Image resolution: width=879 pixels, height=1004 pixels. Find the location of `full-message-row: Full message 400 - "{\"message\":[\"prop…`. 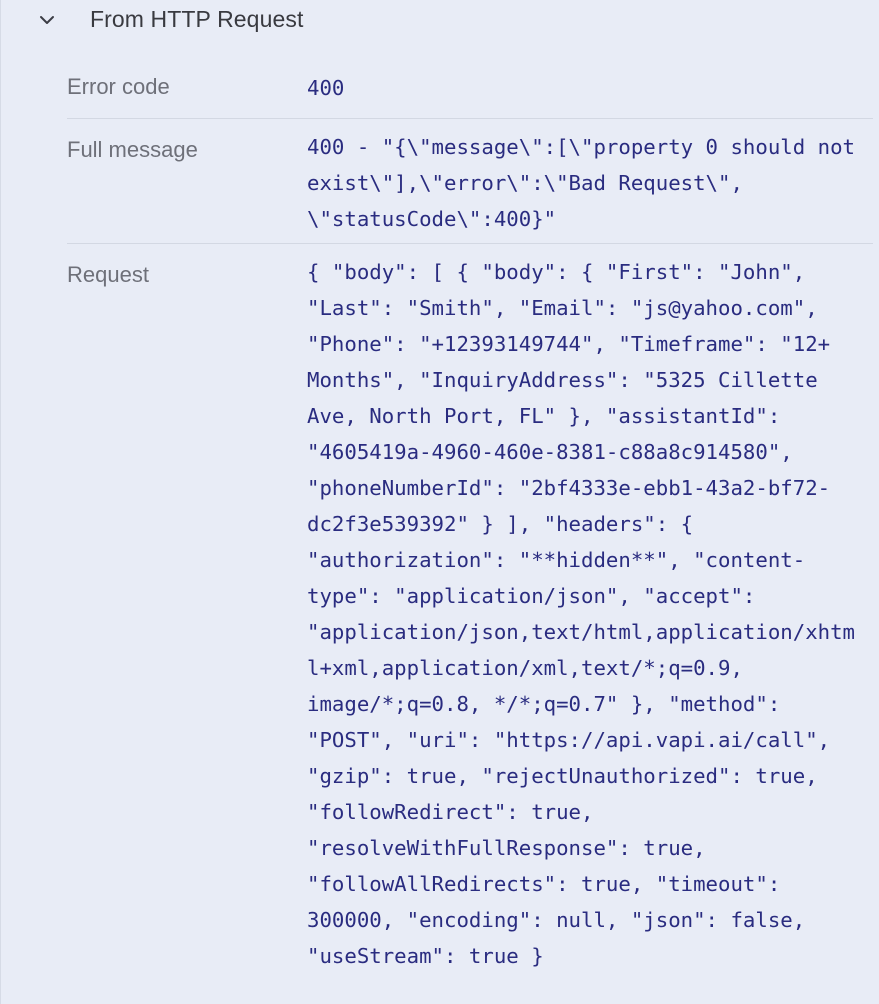

full-message-row: Full message 400 - "{\"message\":[\"prop… is located at coordinates (470, 181).